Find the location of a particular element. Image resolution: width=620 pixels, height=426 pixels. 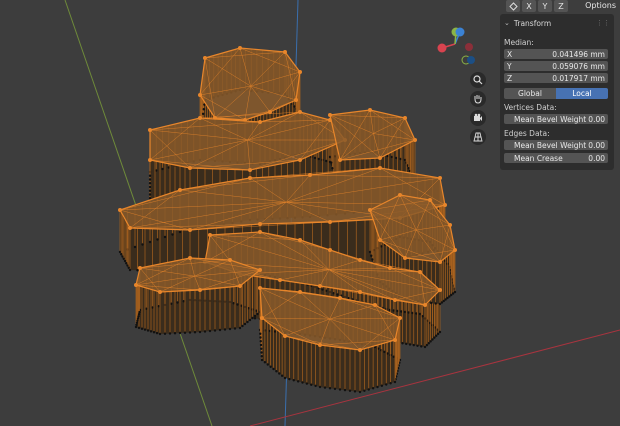

global-button: Global is located at coordinates (530, 93).